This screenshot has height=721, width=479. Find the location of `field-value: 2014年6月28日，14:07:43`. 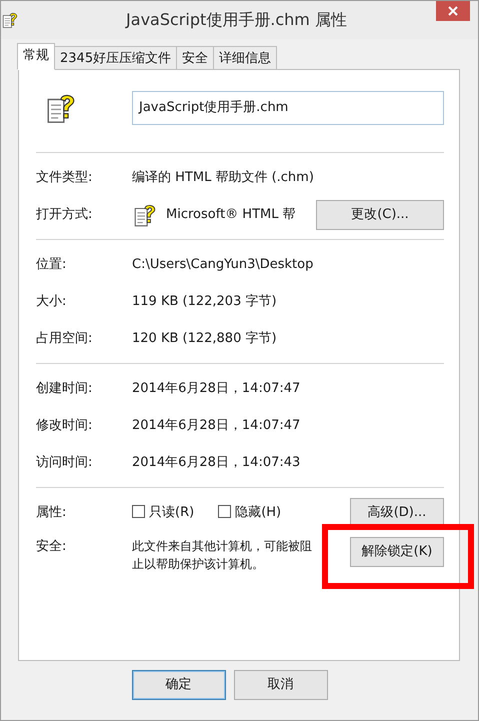

field-value: 2014年6月28日，14:07:43 is located at coordinates (217, 463).